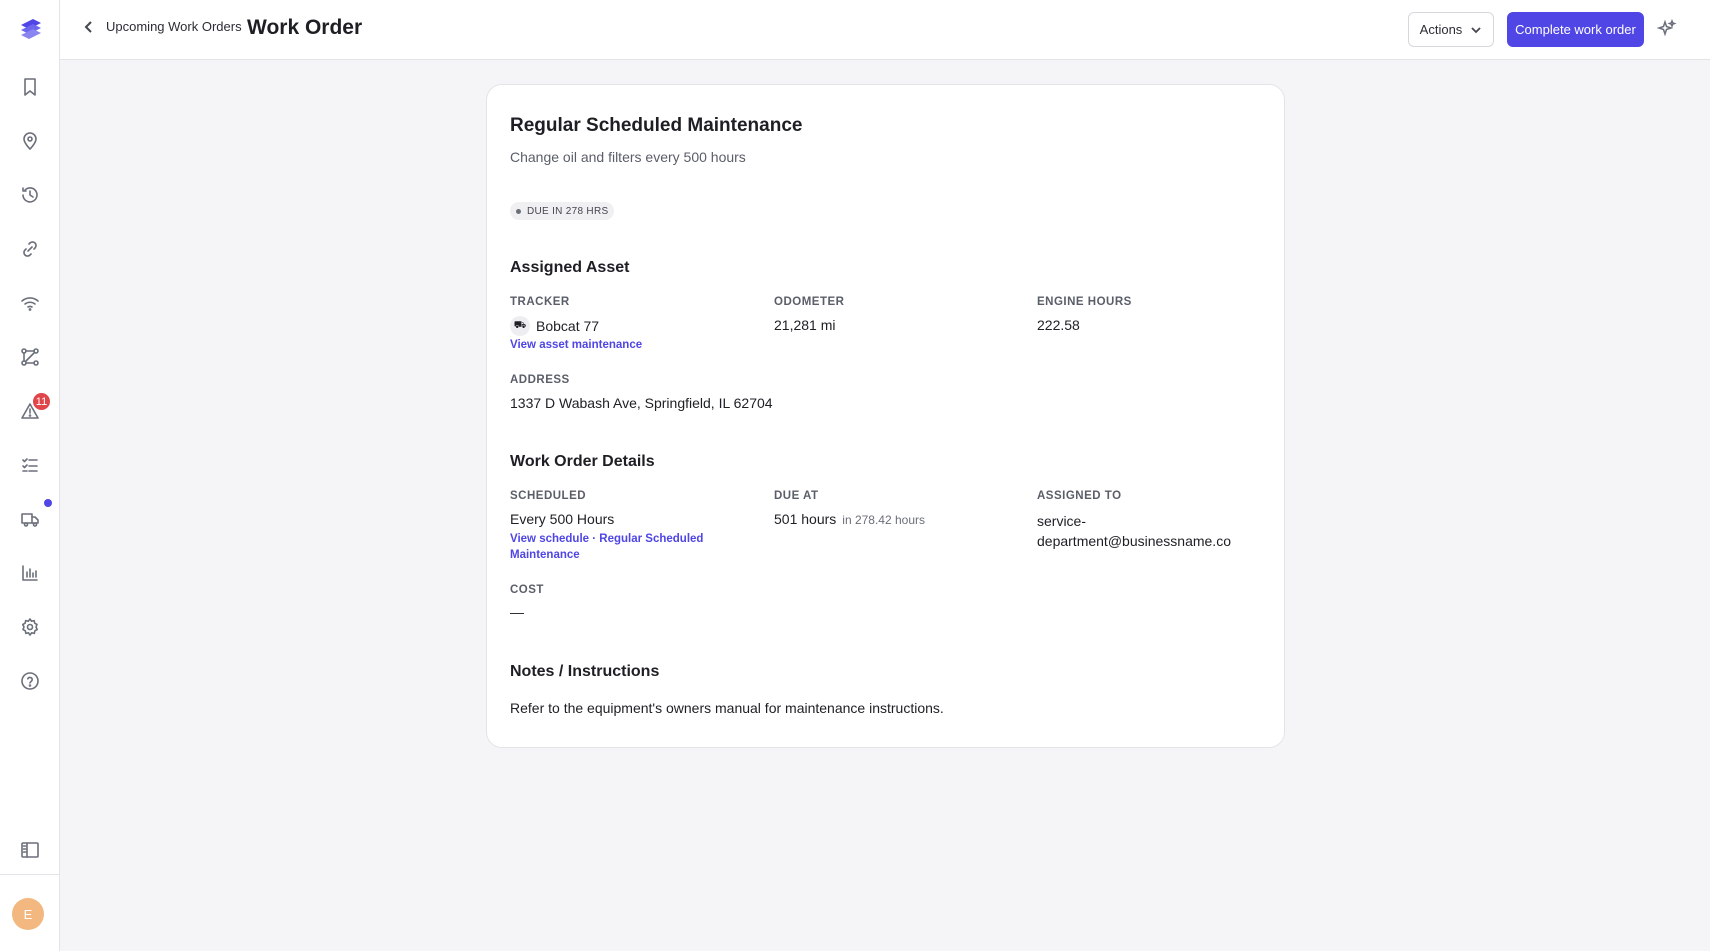 This screenshot has width=1710, height=951. I want to click on view-schedule-link-line2: Maintenance, so click(545, 555).